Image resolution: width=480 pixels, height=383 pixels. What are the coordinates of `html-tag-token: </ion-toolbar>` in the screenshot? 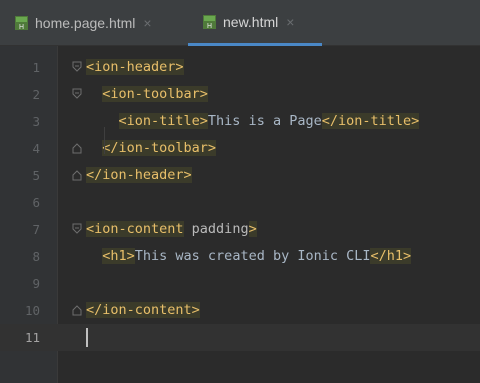 It's located at (159, 148).